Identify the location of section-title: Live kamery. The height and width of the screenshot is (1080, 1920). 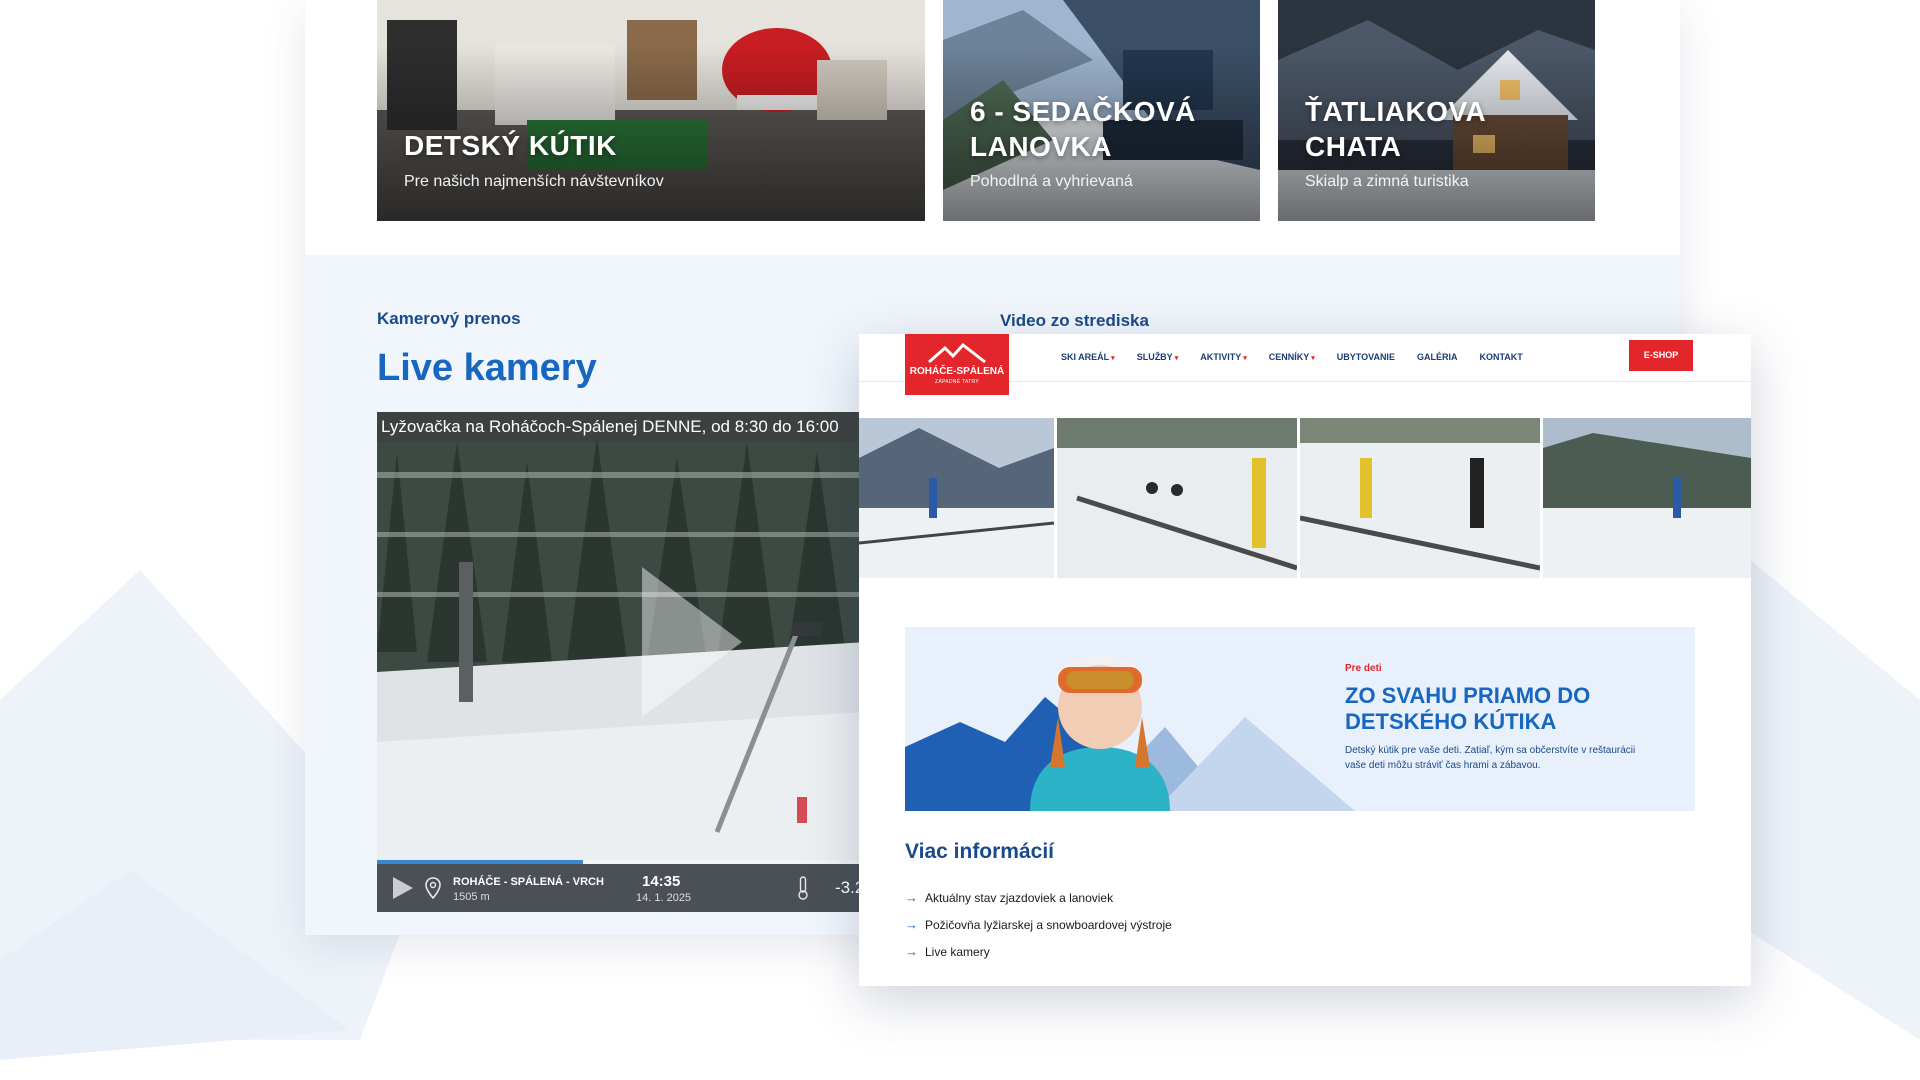
(487, 368).